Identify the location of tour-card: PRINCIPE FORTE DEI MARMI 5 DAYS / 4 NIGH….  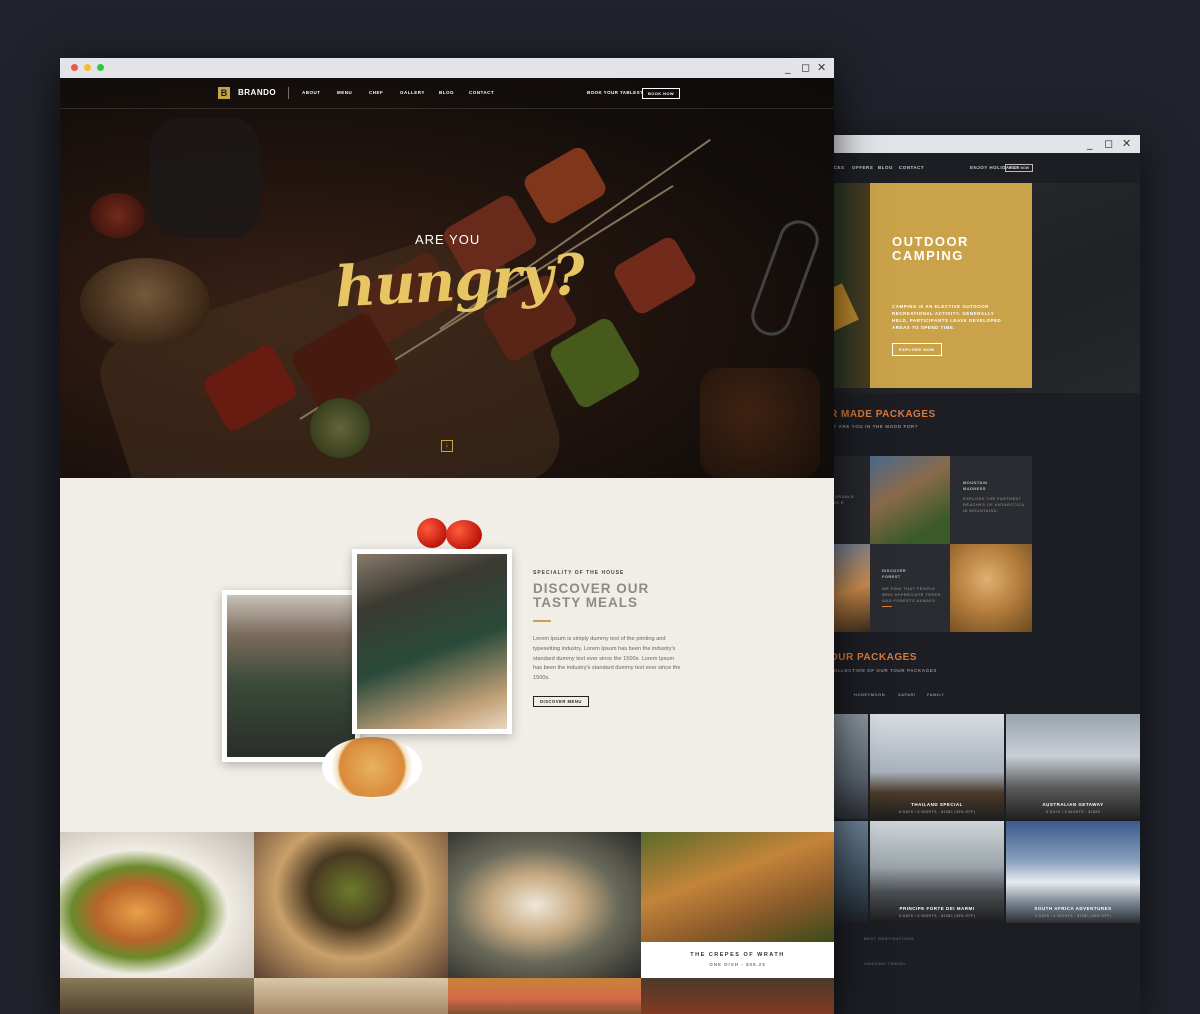
(937, 872).